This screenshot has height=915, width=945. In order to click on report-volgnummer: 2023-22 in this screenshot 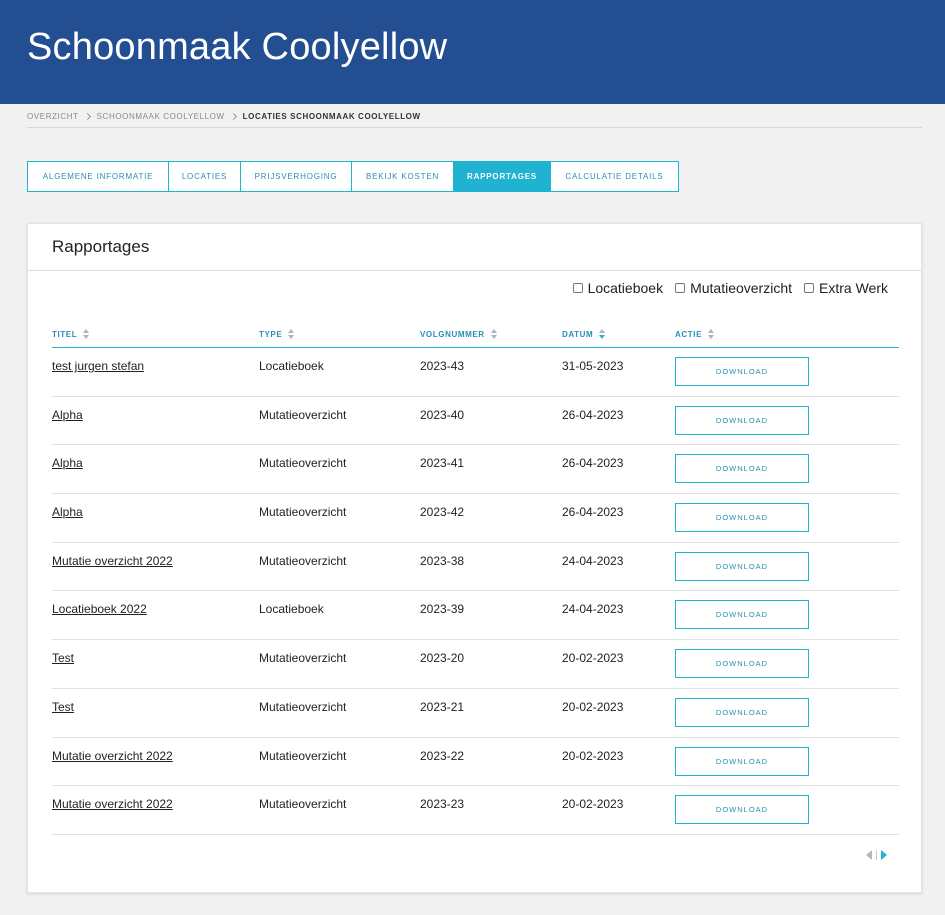, I will do `click(442, 755)`.